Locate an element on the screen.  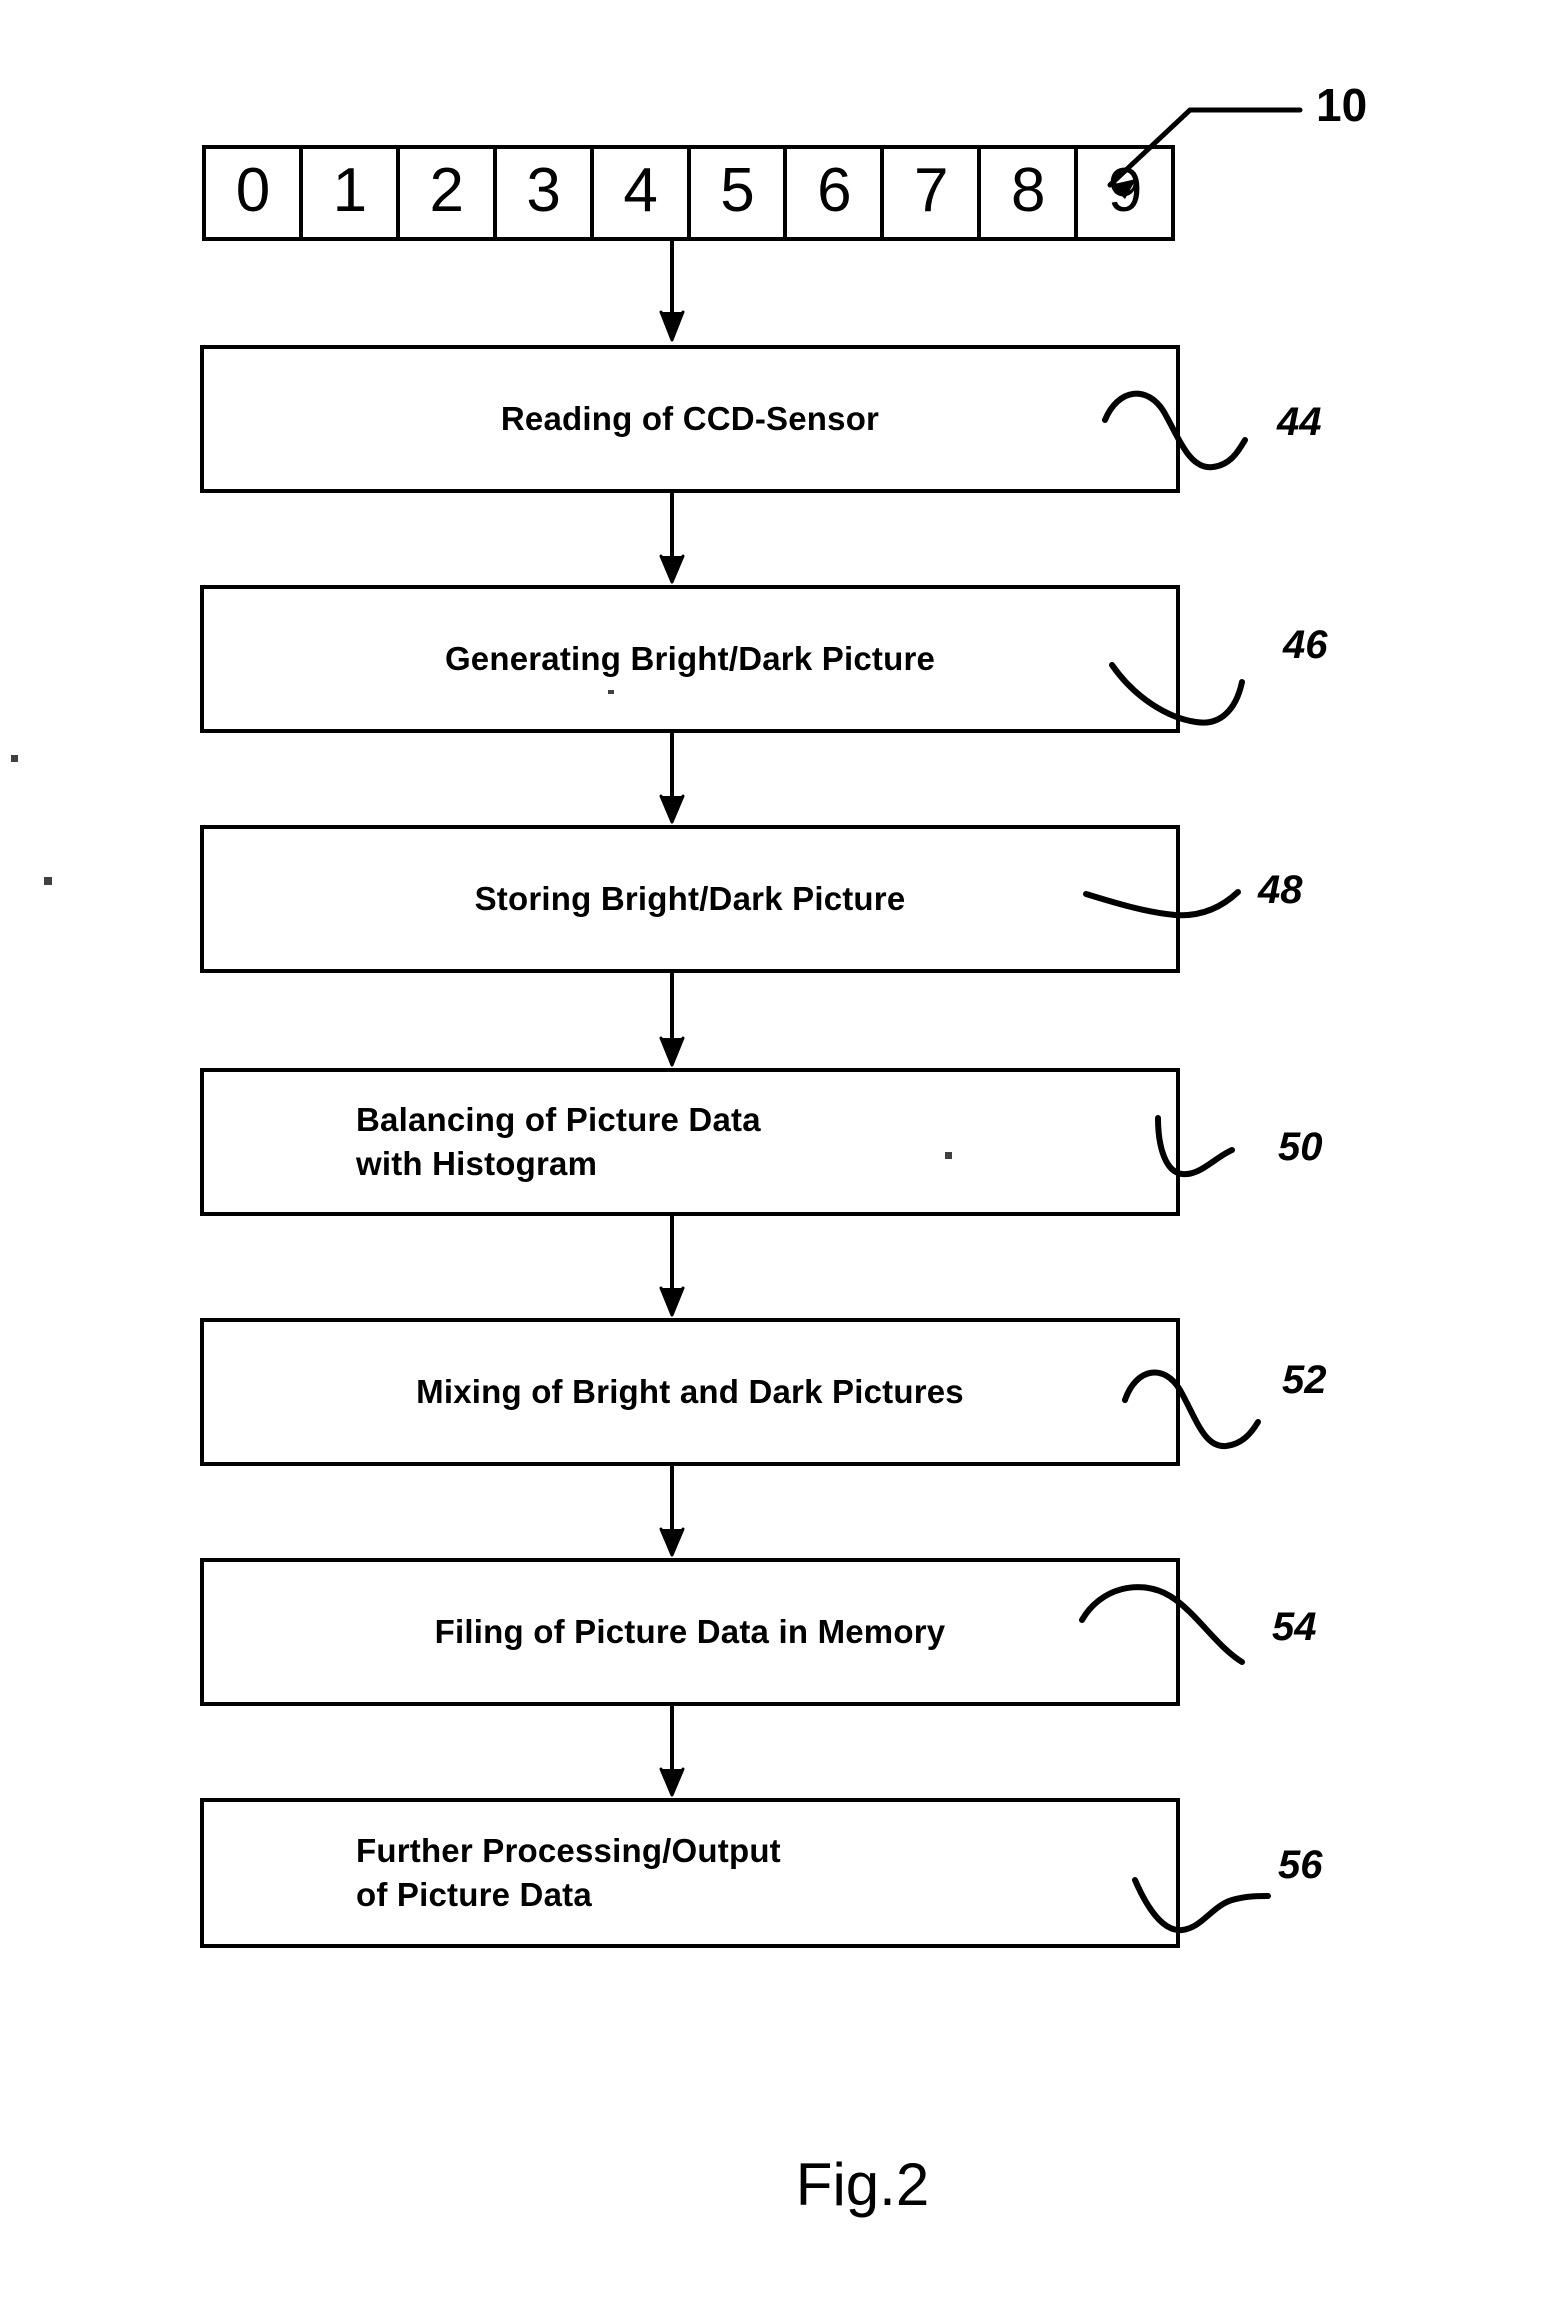
process-box-generating-bright-dark-picture: Generating Bright/Dark Picture is located at coordinates (690, 659).